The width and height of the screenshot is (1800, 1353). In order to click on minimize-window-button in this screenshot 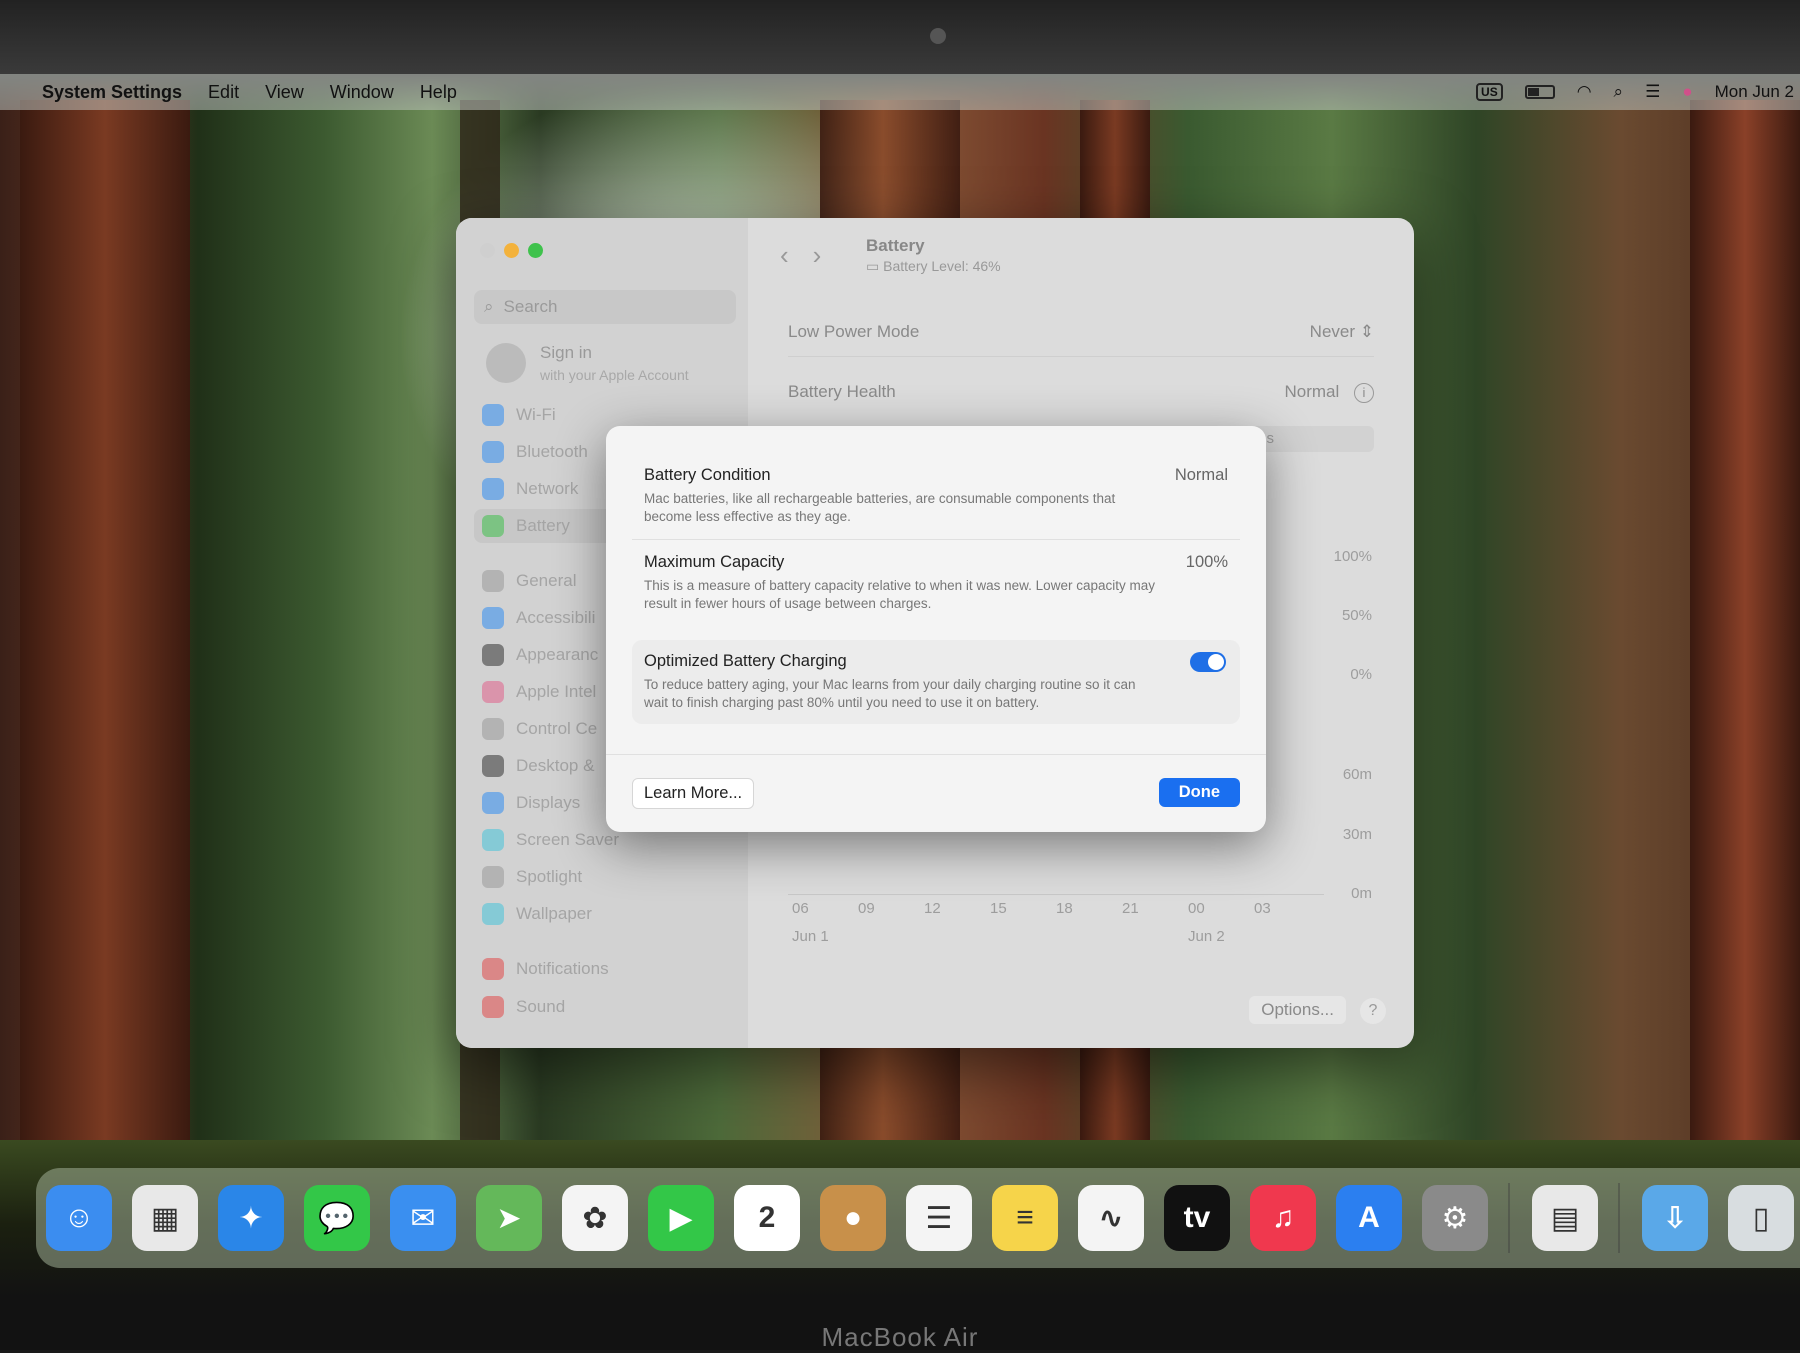, I will do `click(511, 250)`.